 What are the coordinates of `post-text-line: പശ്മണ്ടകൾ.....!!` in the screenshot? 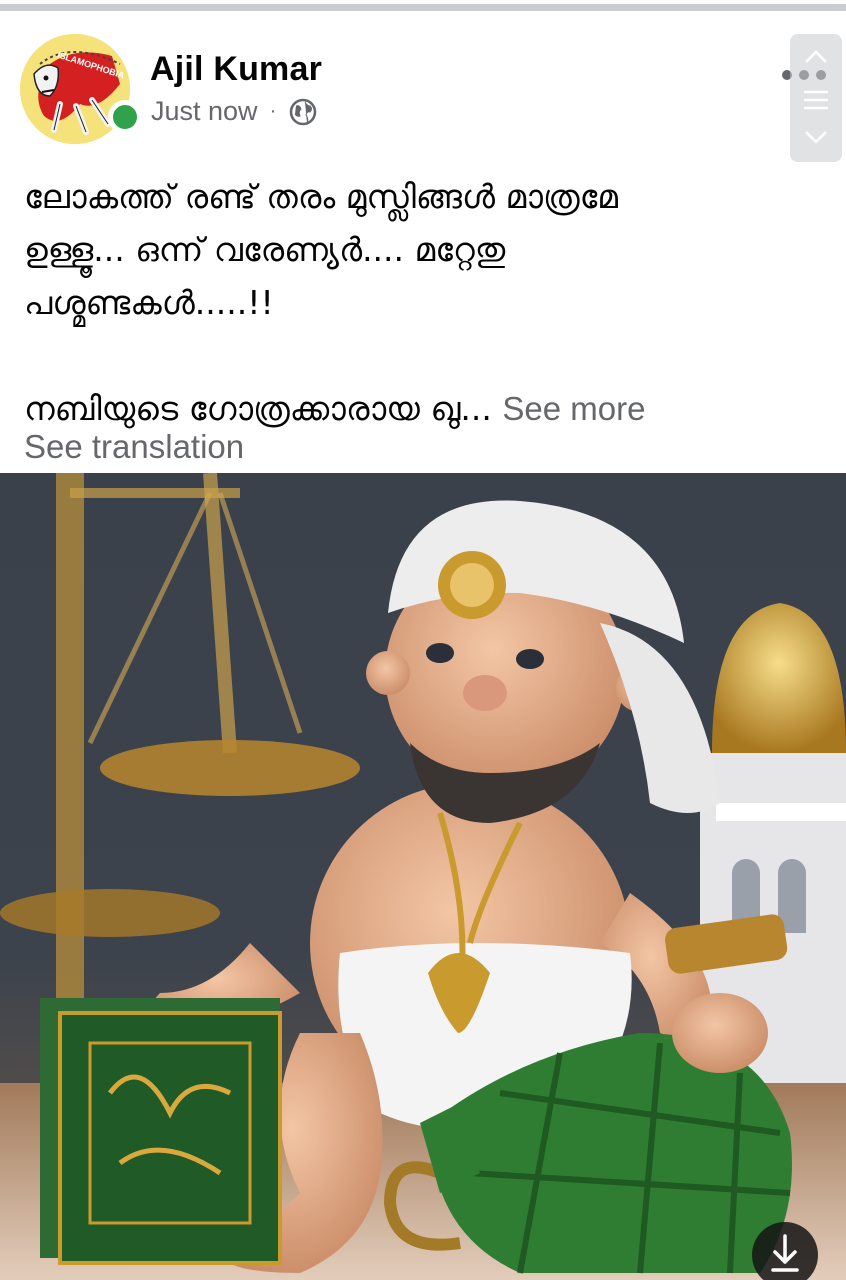 It's located at (149, 302).